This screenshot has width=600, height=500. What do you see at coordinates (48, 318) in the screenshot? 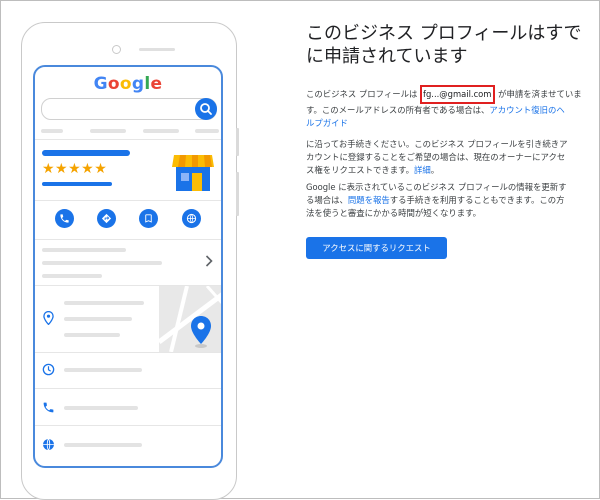
I see `location-pin-icon` at bounding box center [48, 318].